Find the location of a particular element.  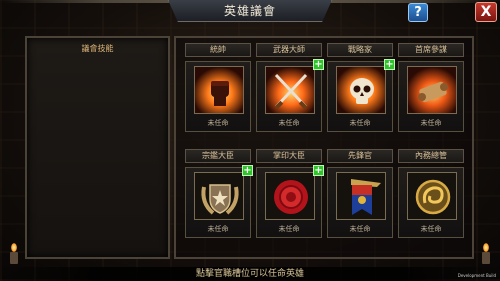

close-button: X is located at coordinates (486, 12).